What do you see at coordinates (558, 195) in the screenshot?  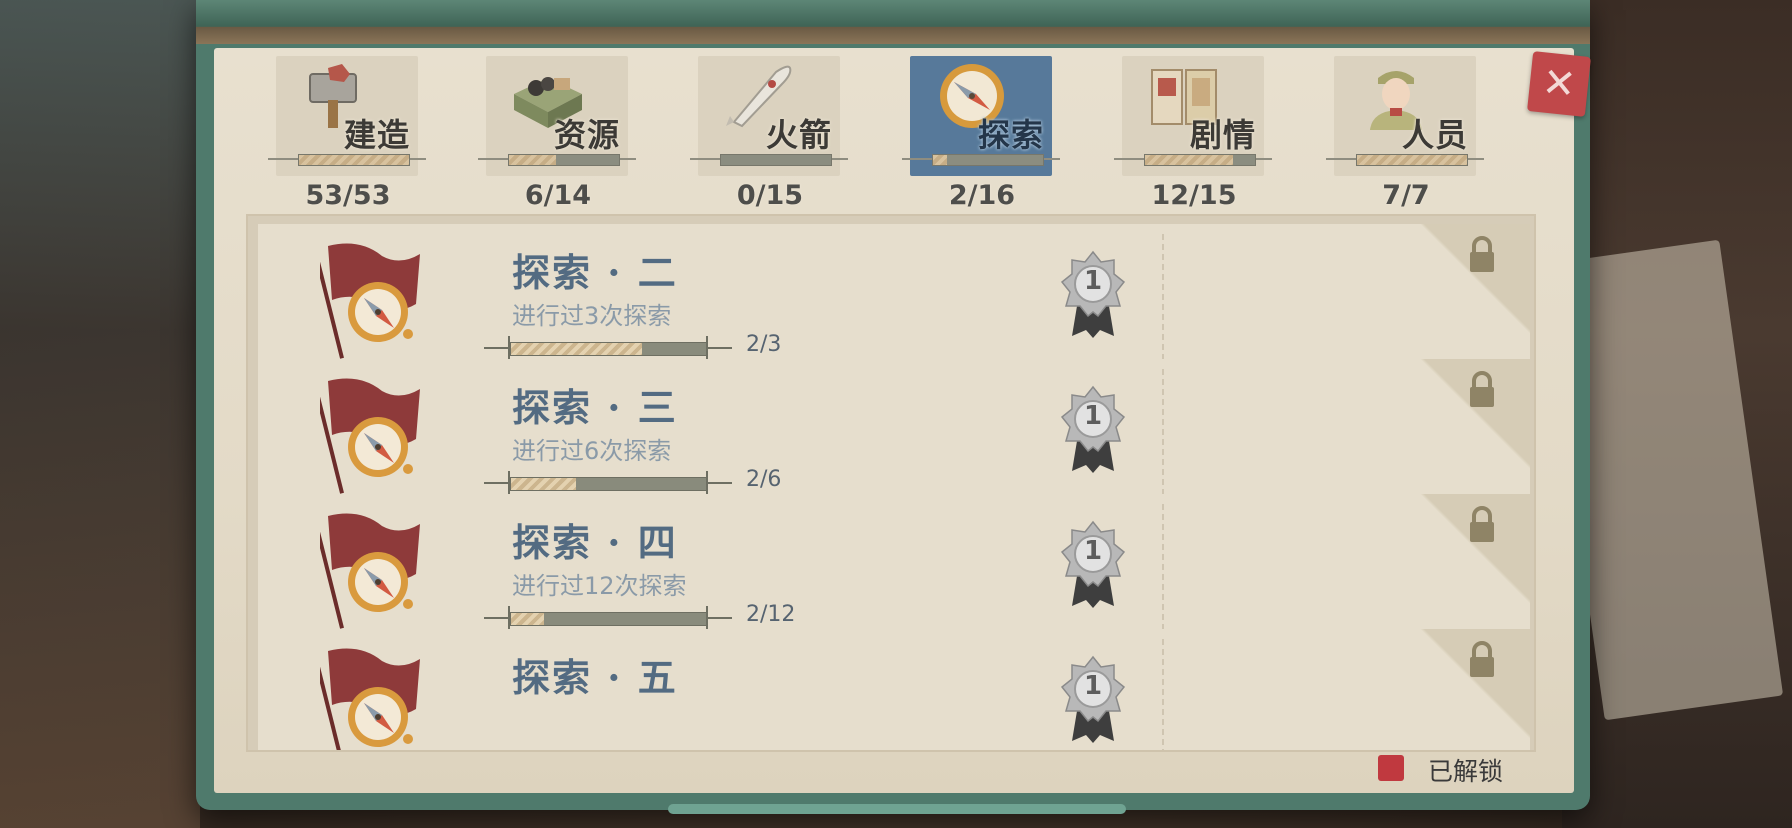 I see `tab-count: 6/14` at bounding box center [558, 195].